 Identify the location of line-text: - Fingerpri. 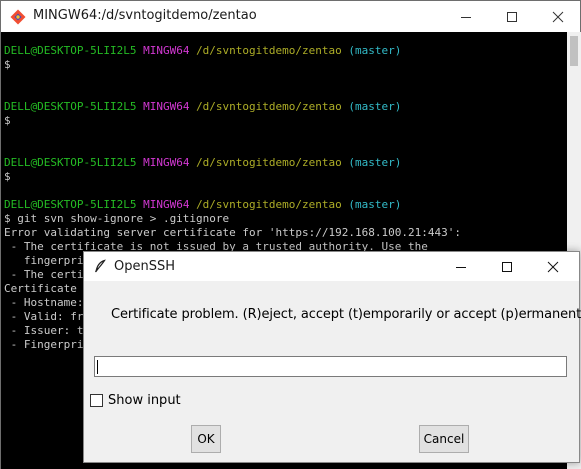
(44, 344).